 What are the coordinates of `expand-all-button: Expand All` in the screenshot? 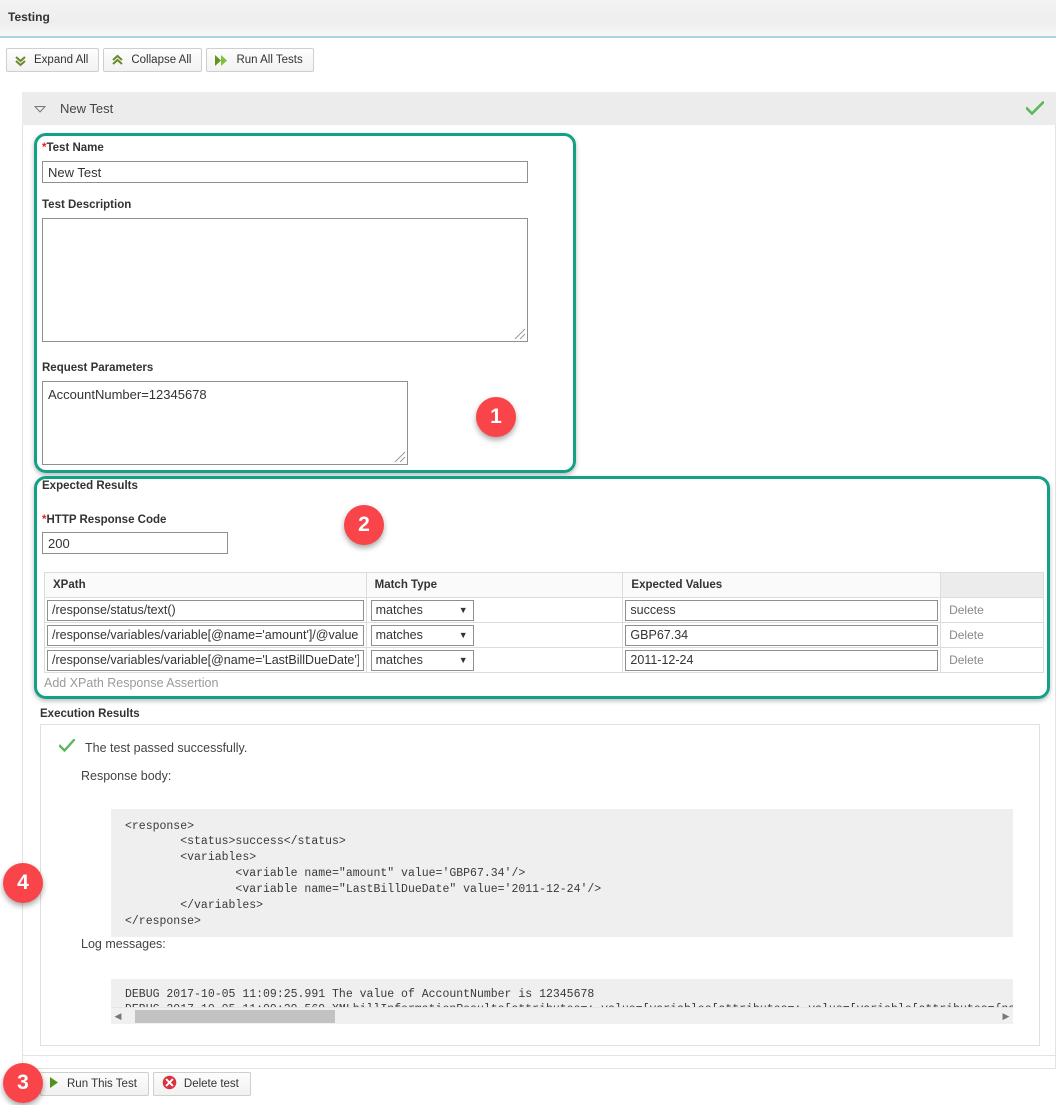 It's located at (53, 60).